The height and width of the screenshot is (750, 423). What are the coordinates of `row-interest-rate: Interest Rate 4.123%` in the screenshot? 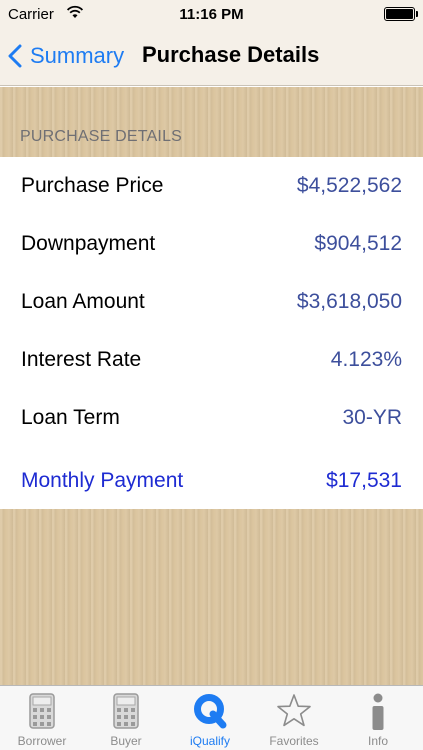 It's located at (211, 360).